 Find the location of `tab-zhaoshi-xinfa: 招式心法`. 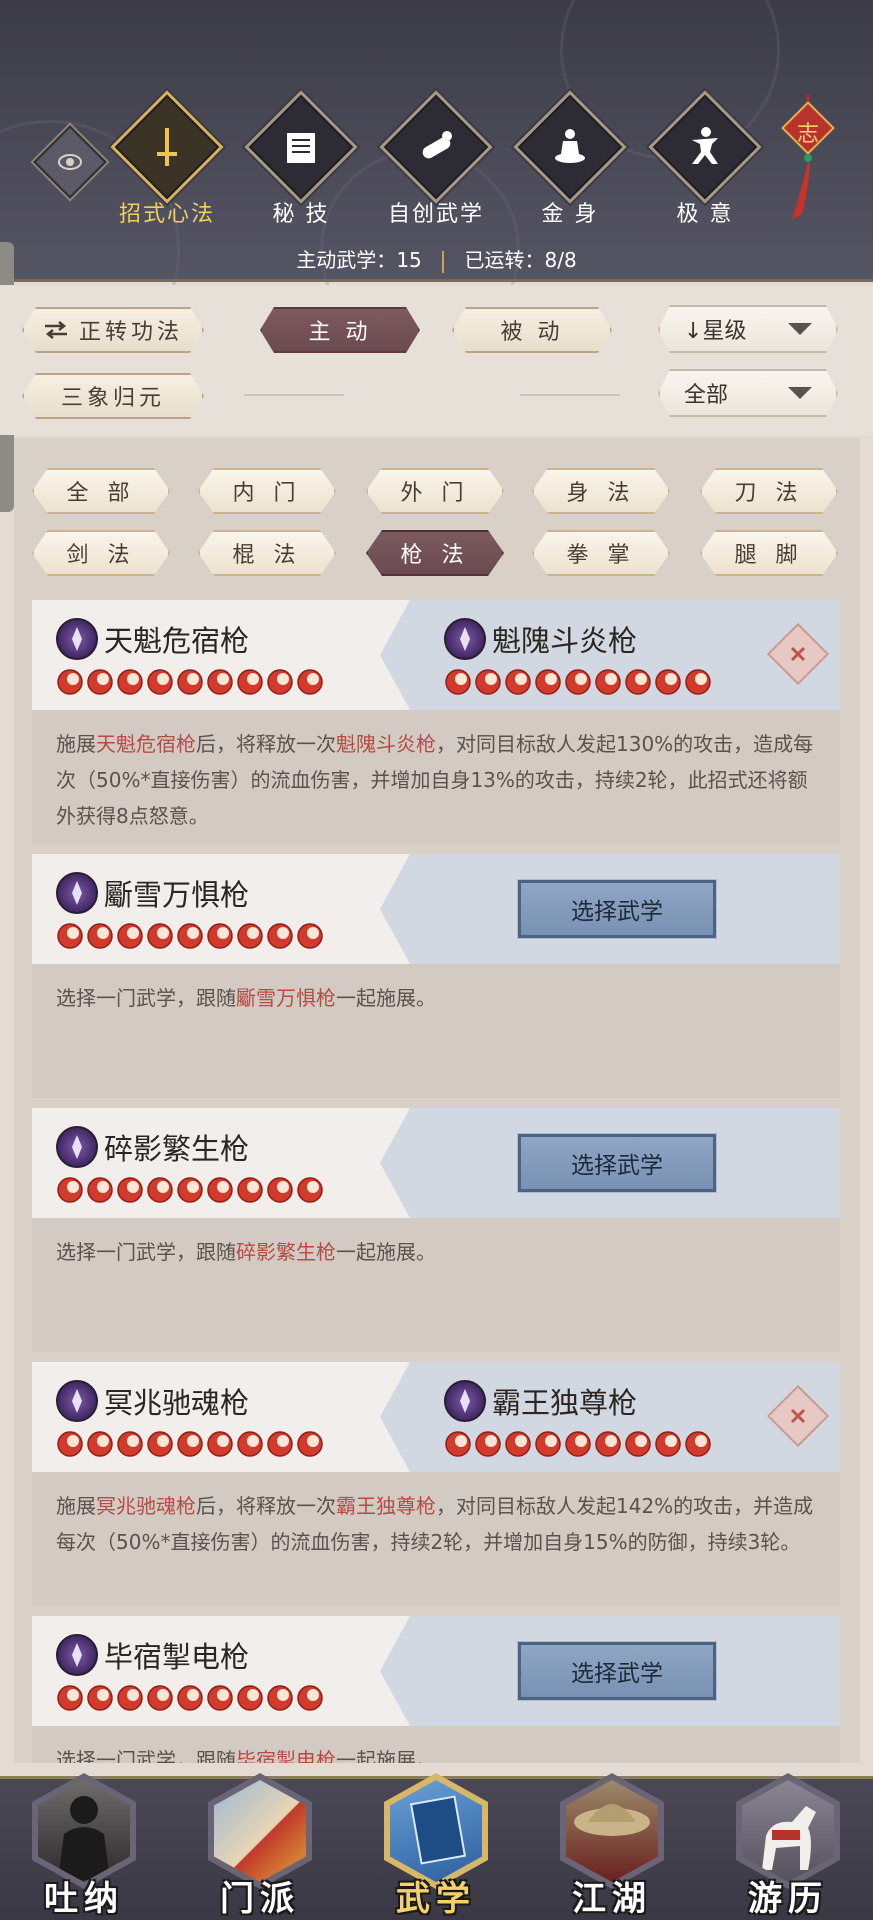

tab-zhaoshi-xinfa: 招式心法 is located at coordinates (167, 161).